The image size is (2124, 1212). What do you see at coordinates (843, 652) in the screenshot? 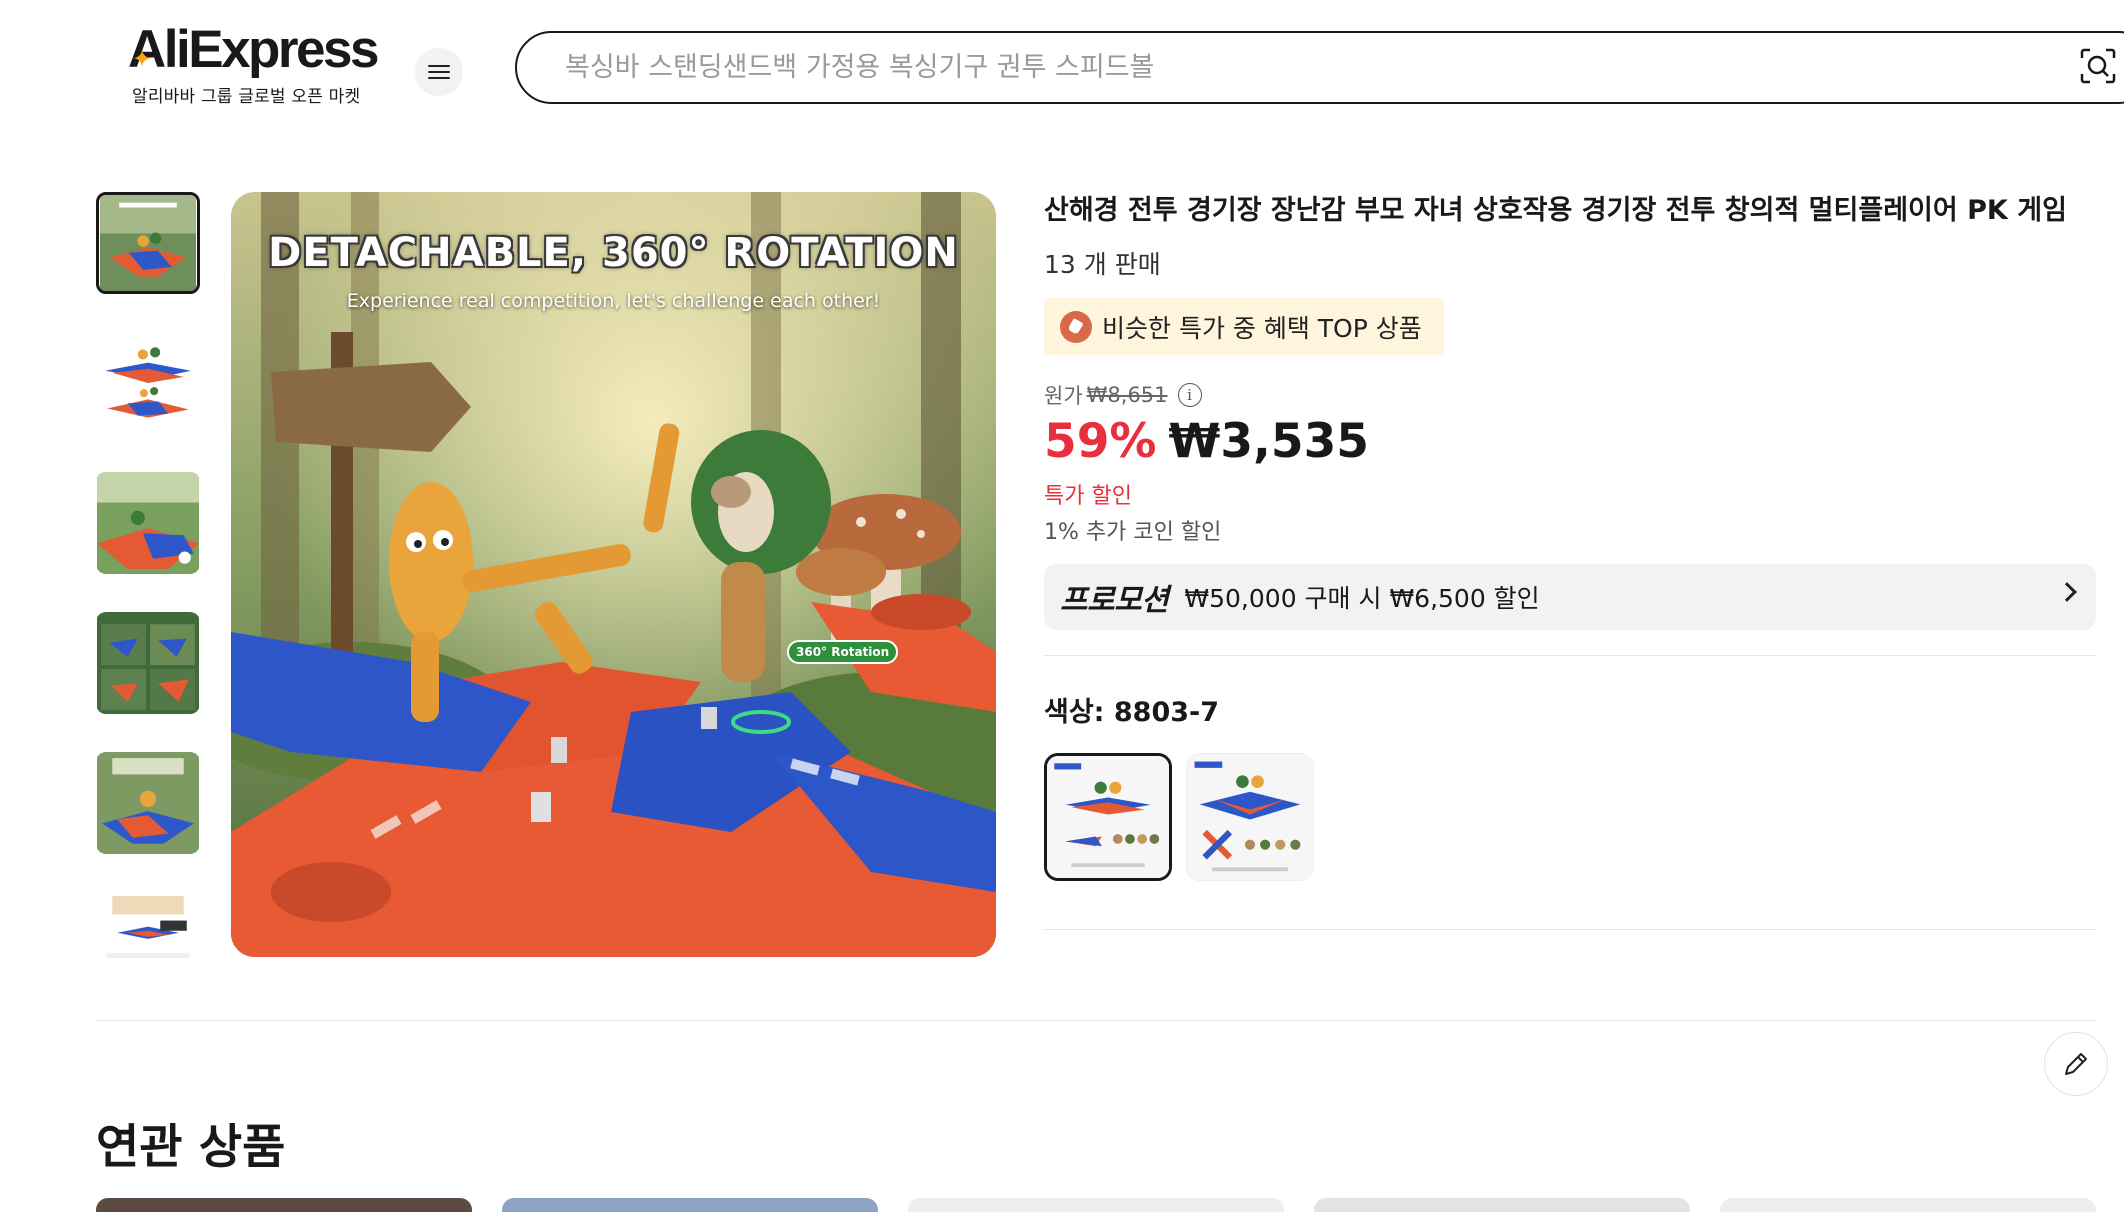
I see `rotation-badge: 360° Rotation` at bounding box center [843, 652].